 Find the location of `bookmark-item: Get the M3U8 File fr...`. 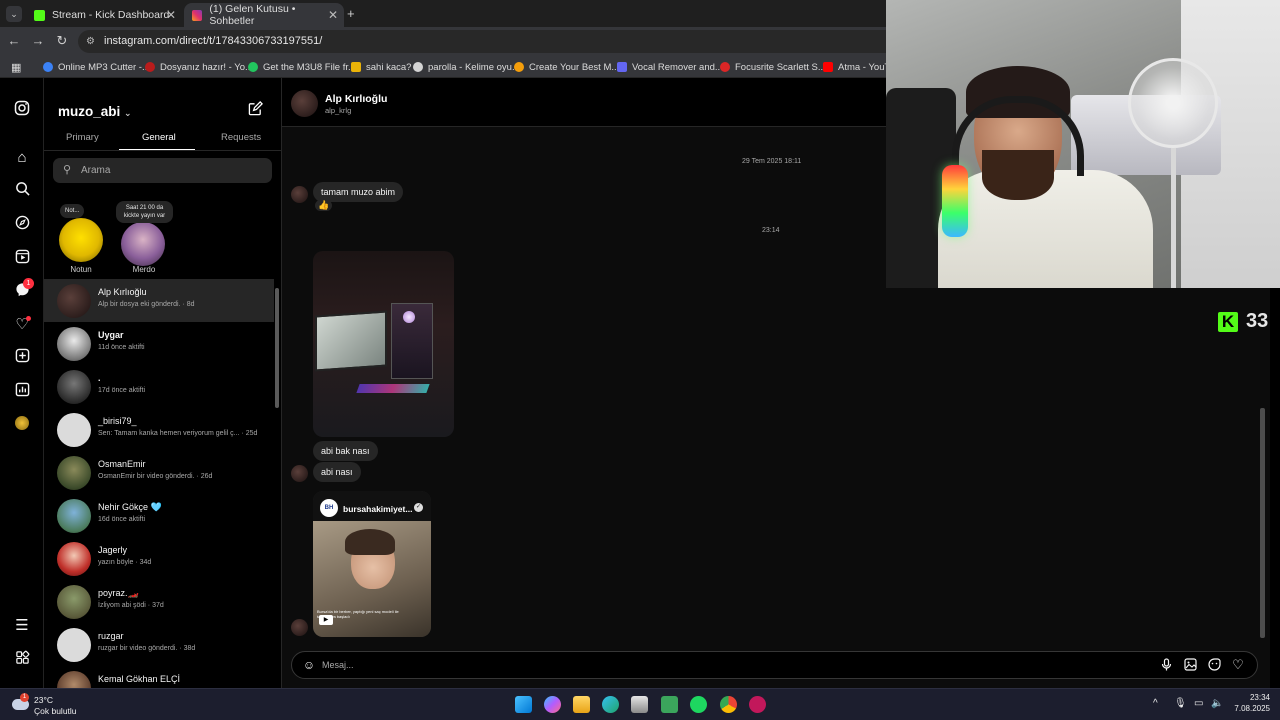

bookmark-item: Get the M3U8 File fr... is located at coordinates (302, 67).